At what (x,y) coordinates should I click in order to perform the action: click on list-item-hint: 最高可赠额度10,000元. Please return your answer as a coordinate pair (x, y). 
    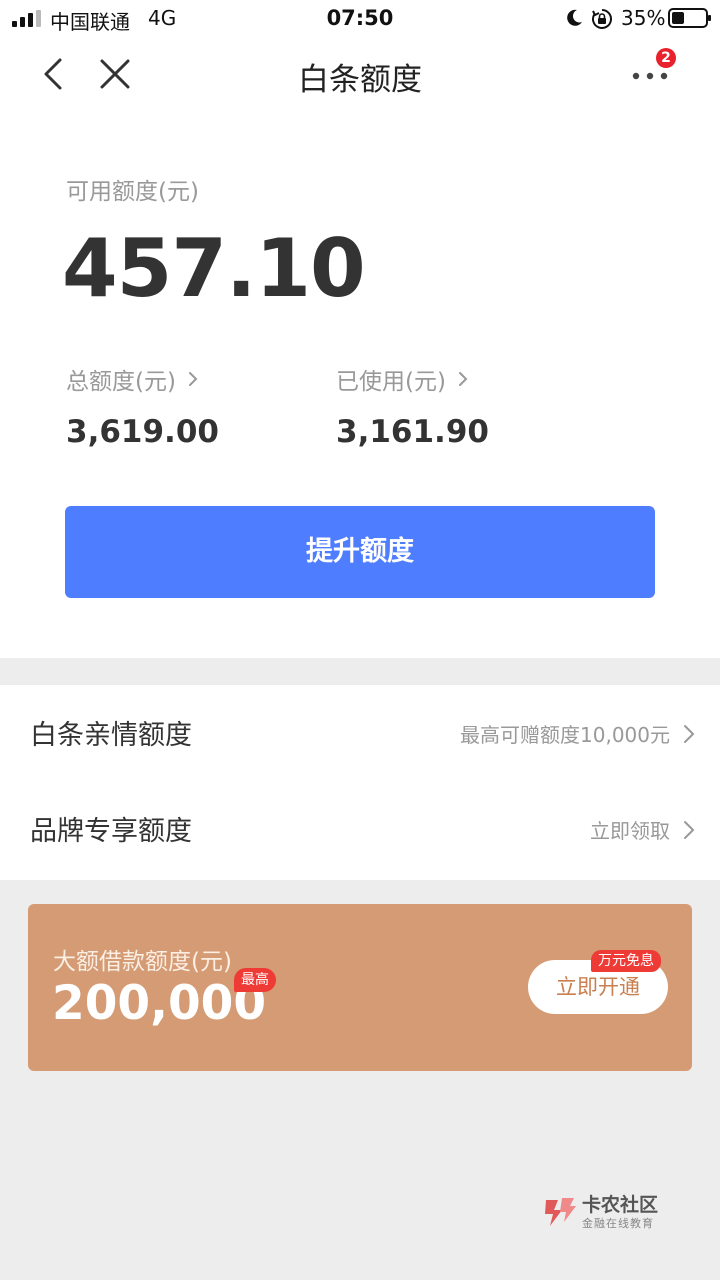
    Looking at the image, I should click on (565, 735).